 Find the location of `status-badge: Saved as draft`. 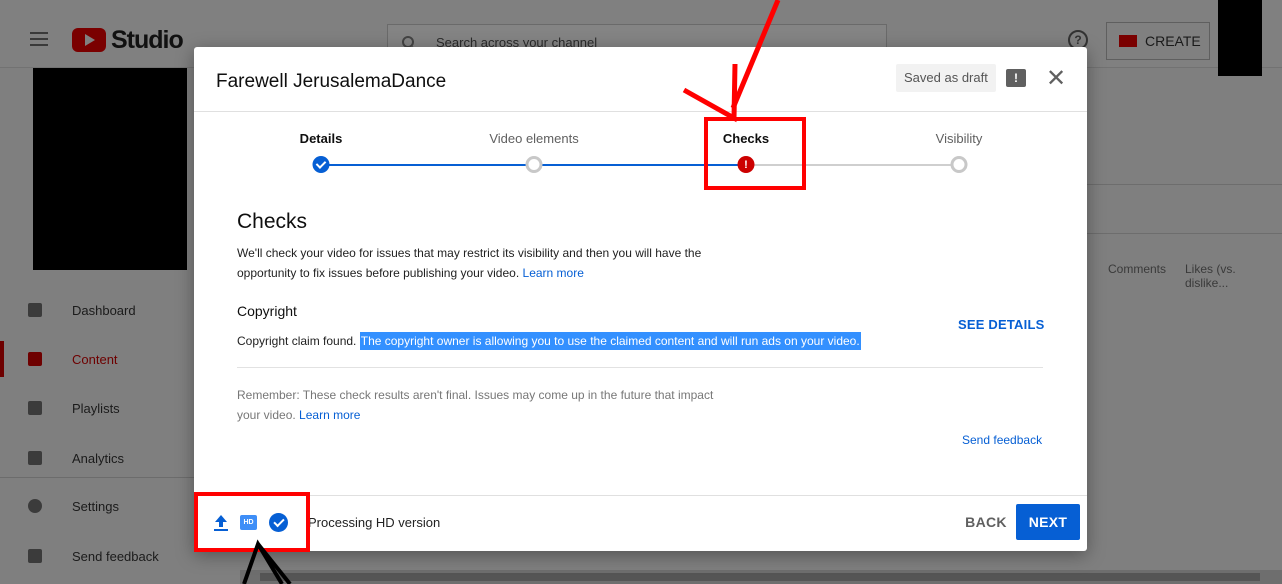

status-badge: Saved as draft is located at coordinates (946, 78).